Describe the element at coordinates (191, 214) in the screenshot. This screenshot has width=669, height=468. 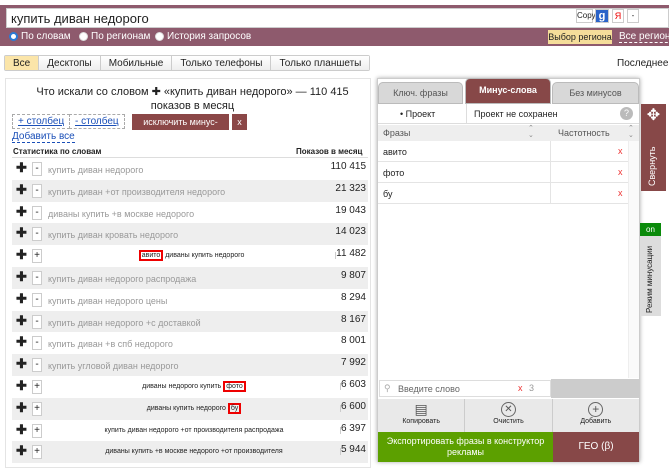
I see `phrase-text: диваны купить +в москве недорого` at that location.